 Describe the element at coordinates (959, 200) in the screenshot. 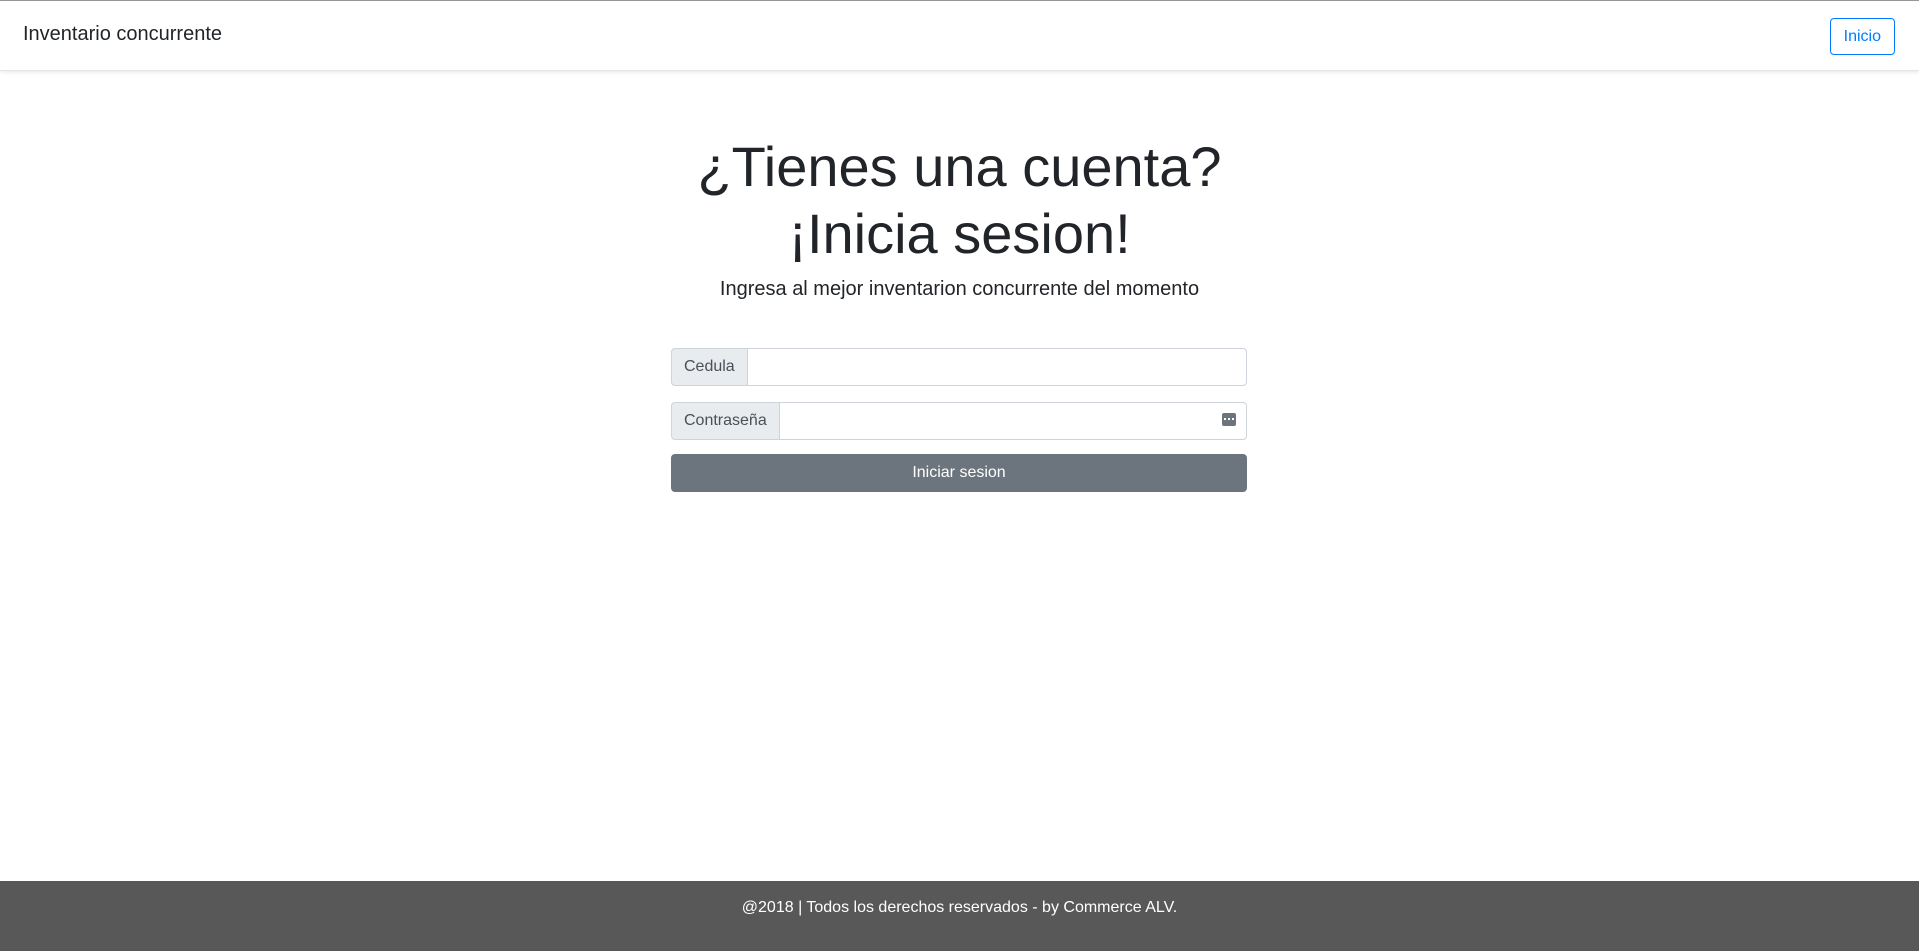

I see `page-title: ¿Tienes una cuenta? ¡Inicia sesion!` at that location.